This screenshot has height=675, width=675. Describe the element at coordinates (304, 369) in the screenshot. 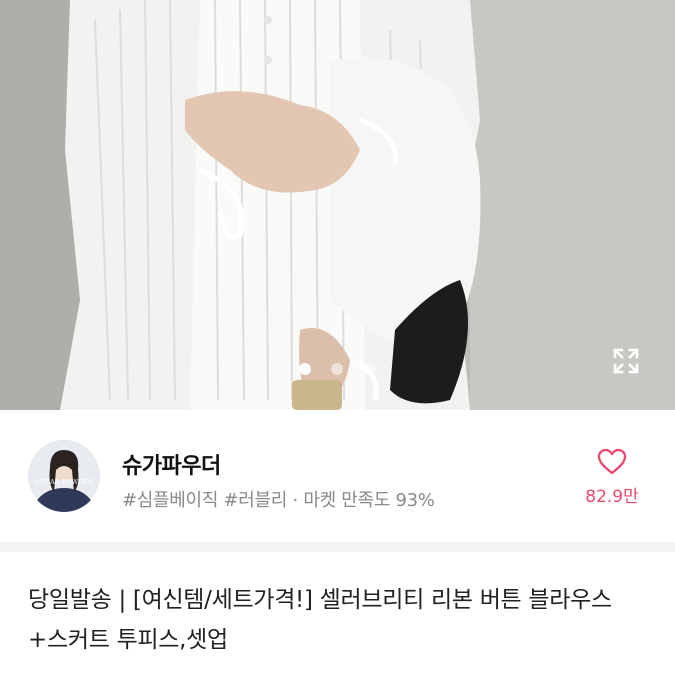

I see `pagination-dot-active` at that location.